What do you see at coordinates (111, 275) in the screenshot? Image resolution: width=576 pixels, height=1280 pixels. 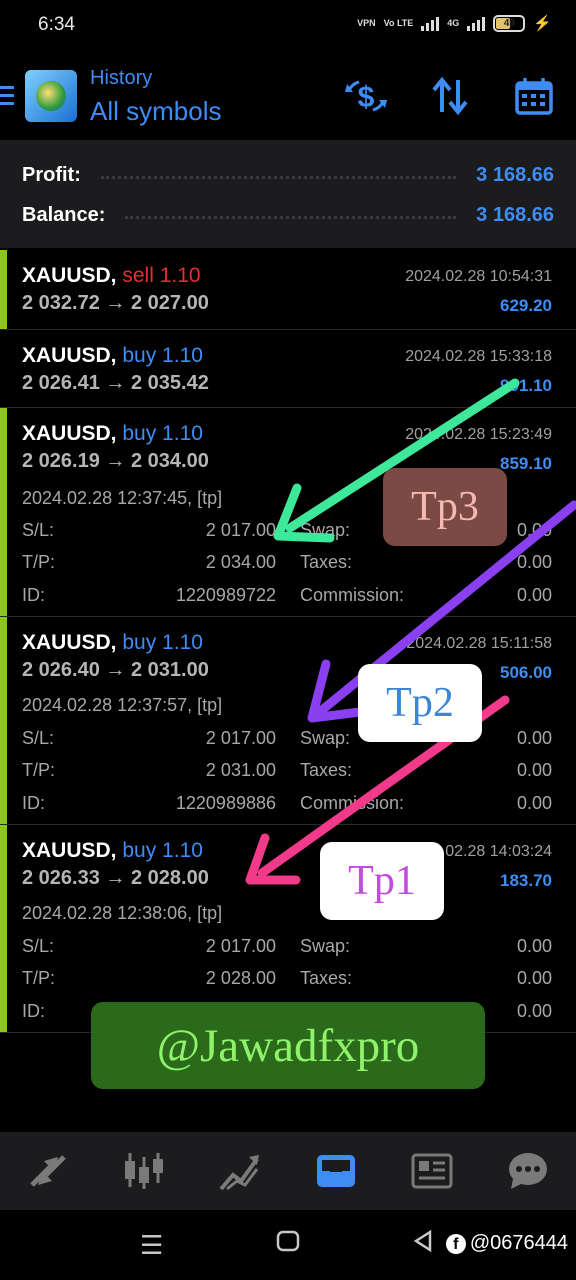 I see `trade-symbol: XAUUSD, sell 1.10` at bounding box center [111, 275].